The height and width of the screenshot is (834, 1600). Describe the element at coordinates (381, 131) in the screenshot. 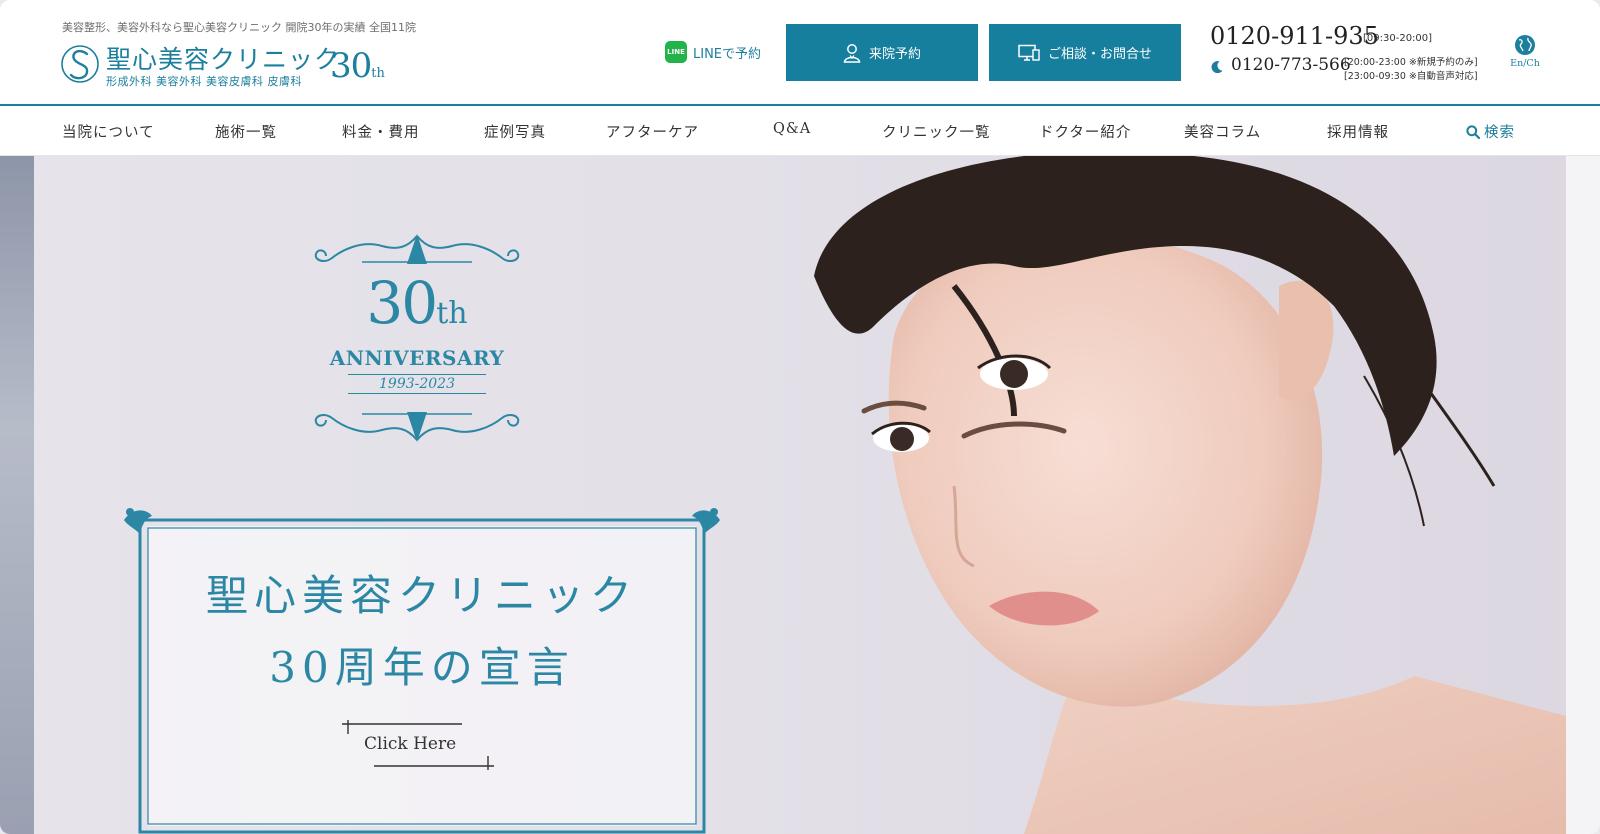

I see `nav-item-pricing: 料金・費用` at that location.